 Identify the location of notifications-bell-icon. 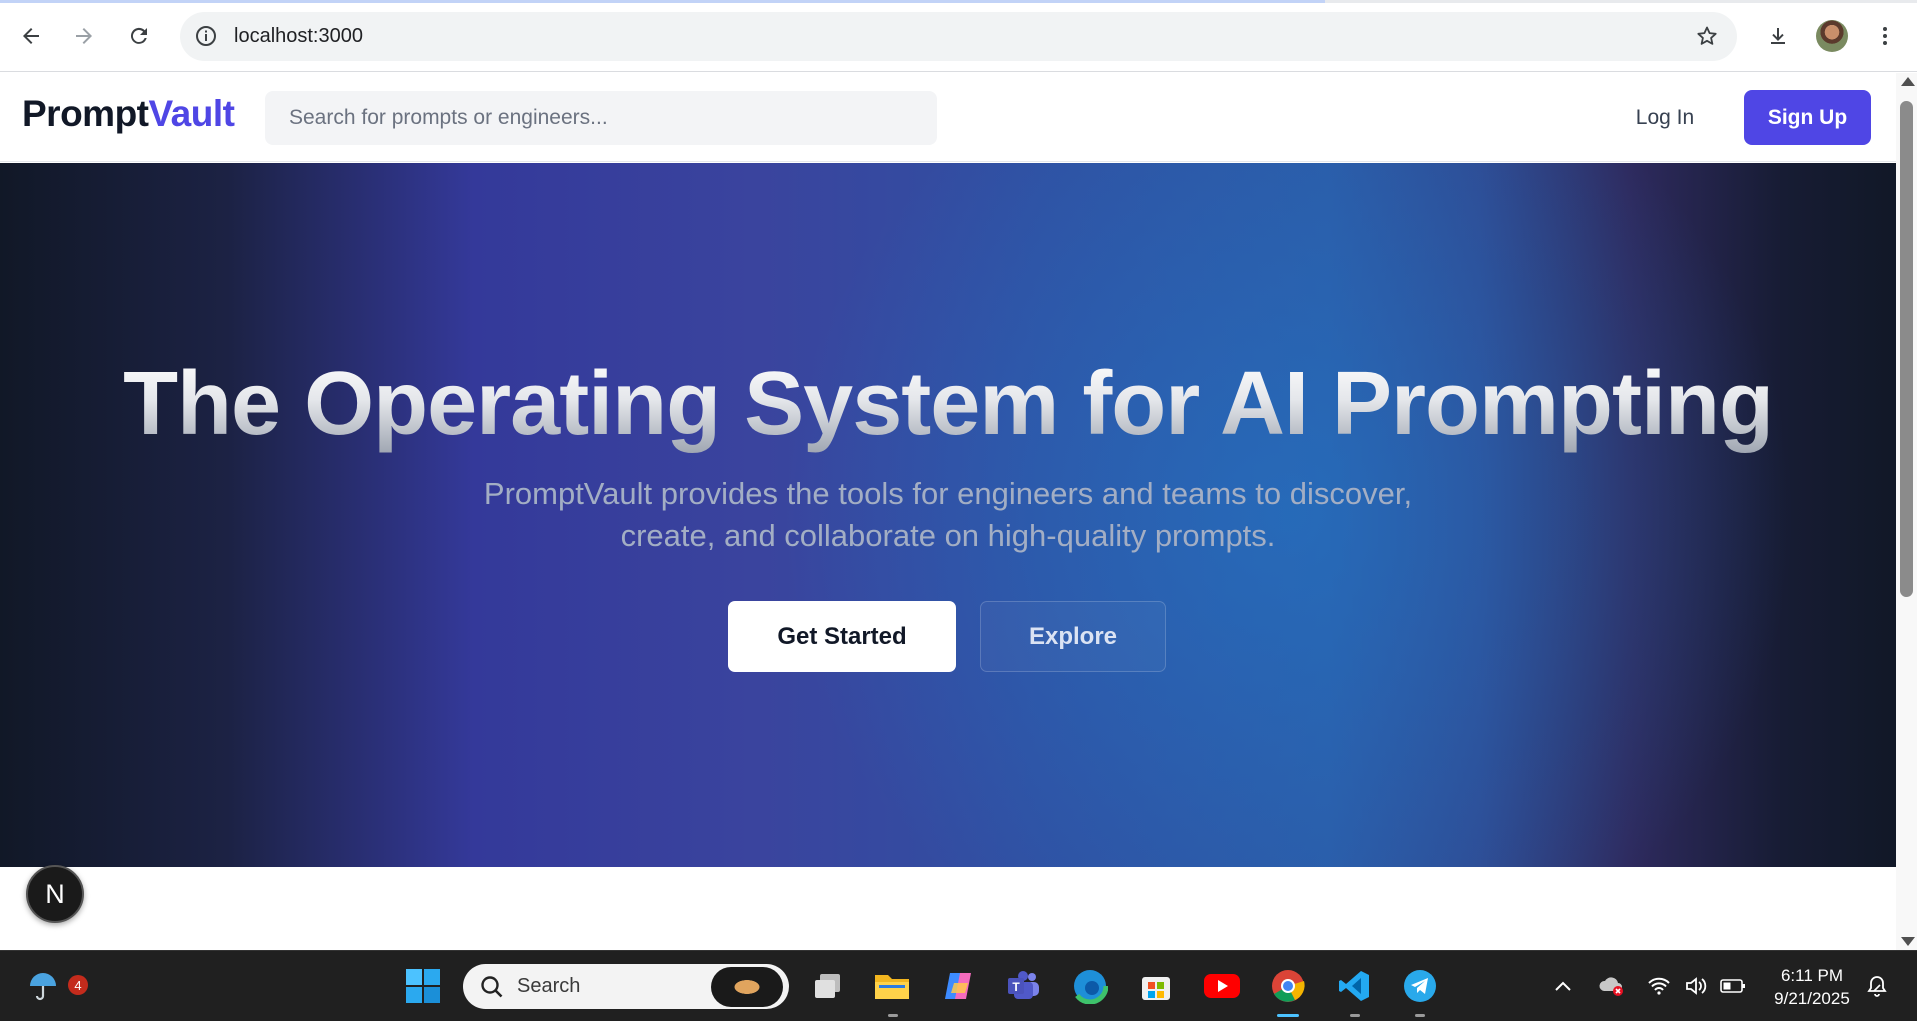
(1877, 986).